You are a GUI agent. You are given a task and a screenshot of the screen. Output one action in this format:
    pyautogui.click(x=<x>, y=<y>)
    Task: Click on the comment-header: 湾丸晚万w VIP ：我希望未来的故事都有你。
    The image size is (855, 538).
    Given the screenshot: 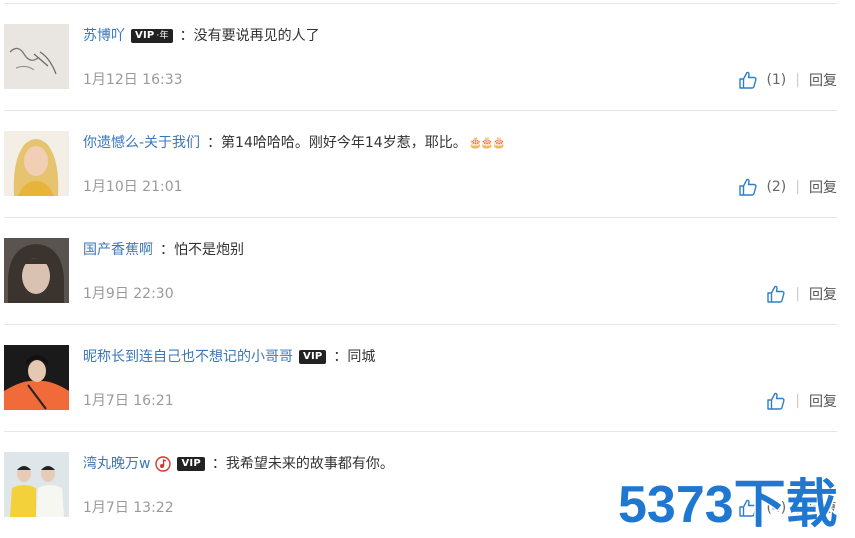 What is the action you would take?
    pyautogui.click(x=238, y=464)
    